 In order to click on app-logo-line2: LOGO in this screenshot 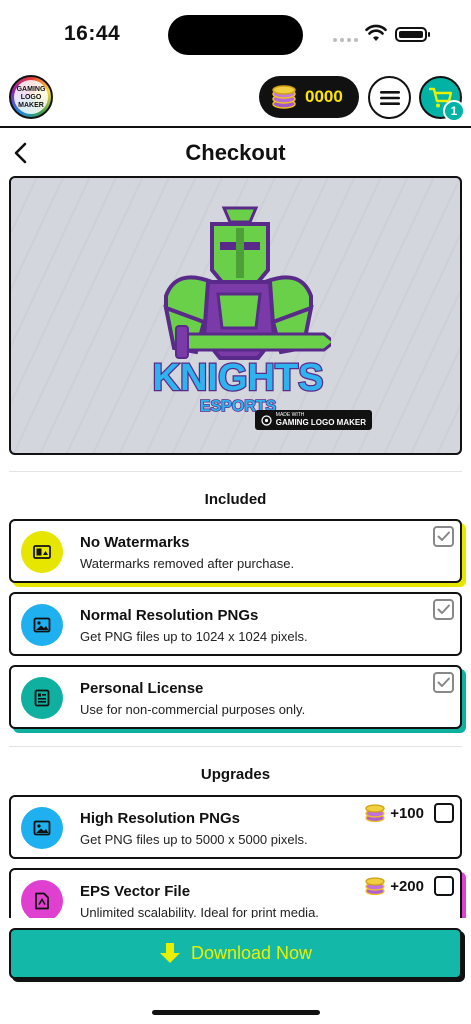, I will do `click(31, 97)`.